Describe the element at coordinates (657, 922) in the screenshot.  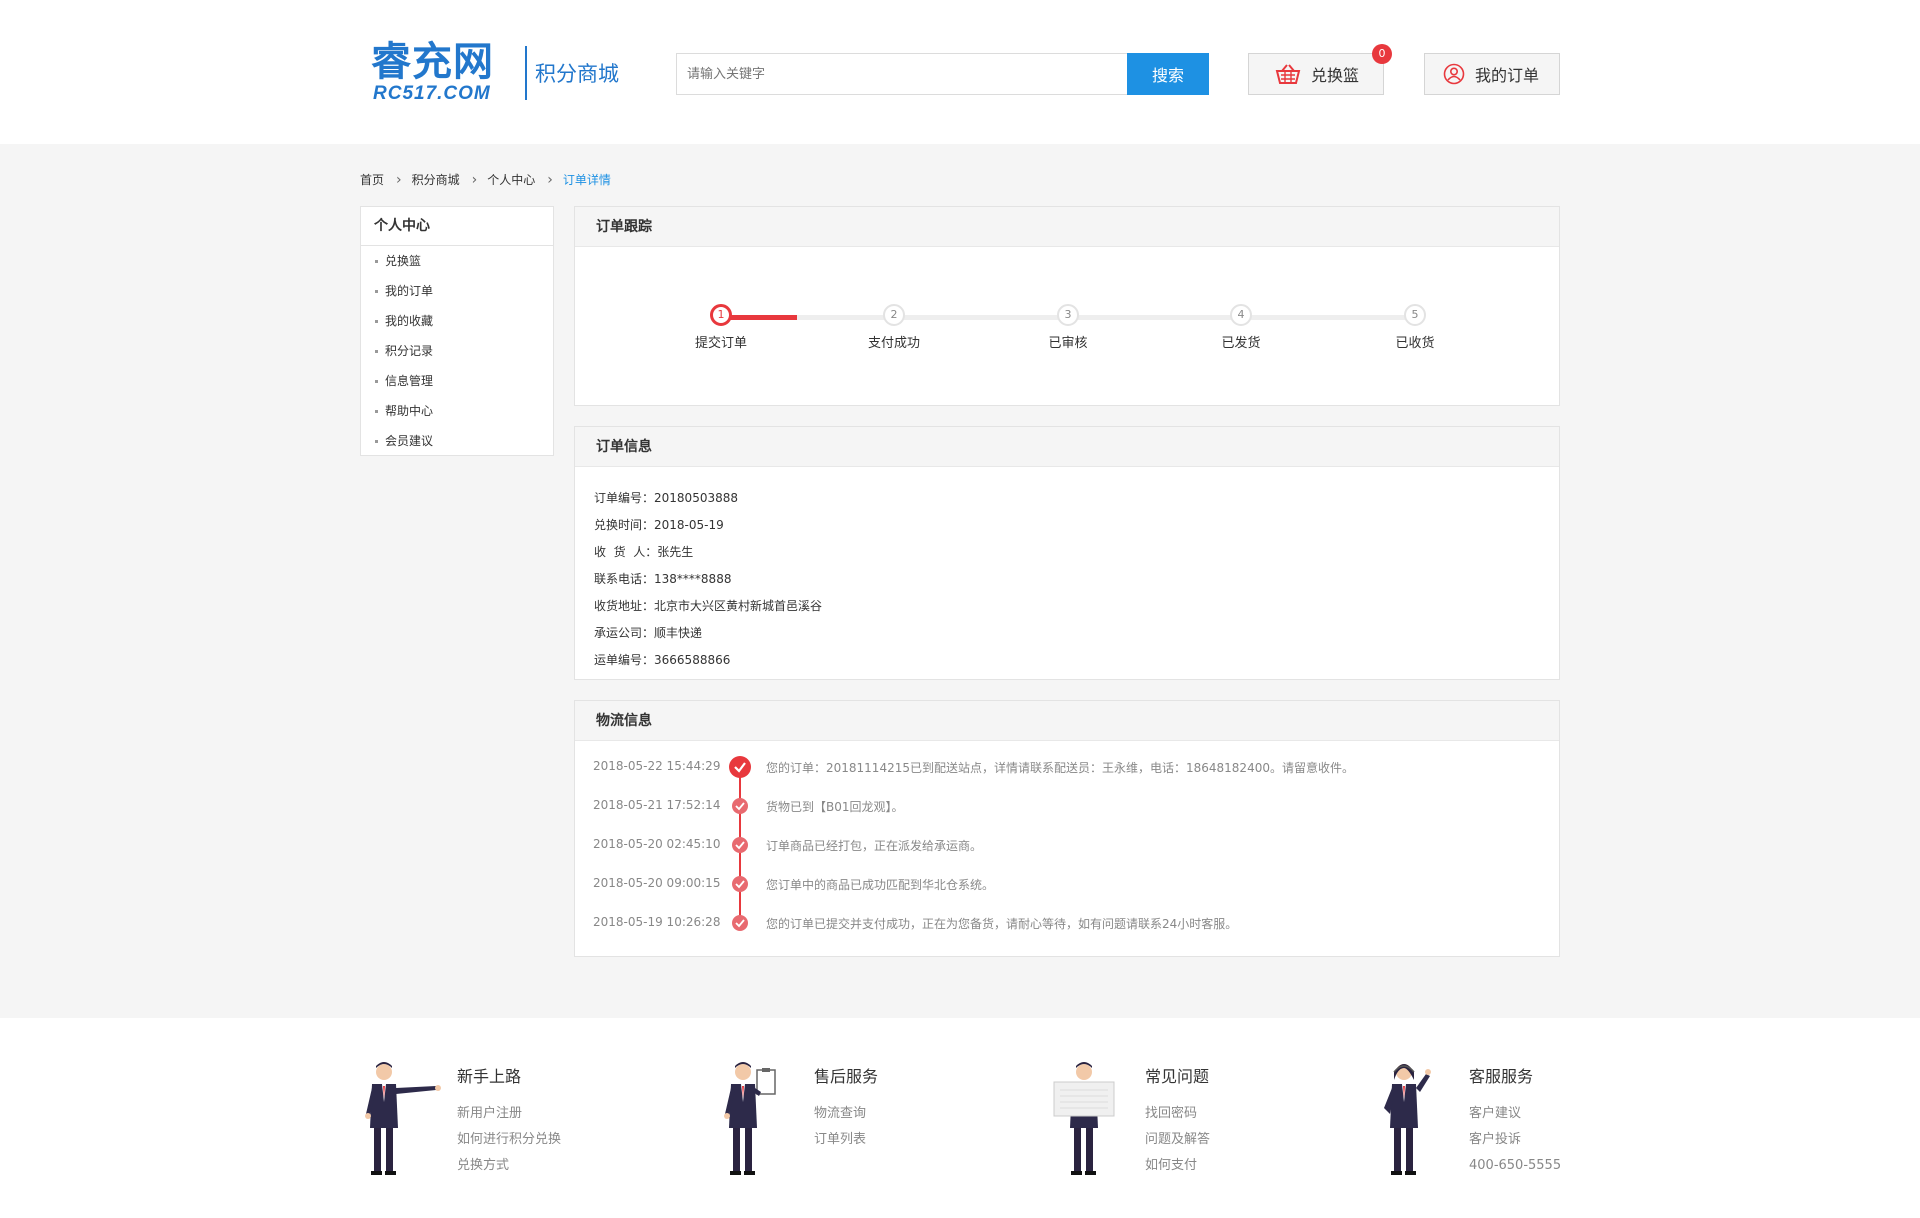
I see `entry-time: 2018-05-19 10:26:28` at that location.